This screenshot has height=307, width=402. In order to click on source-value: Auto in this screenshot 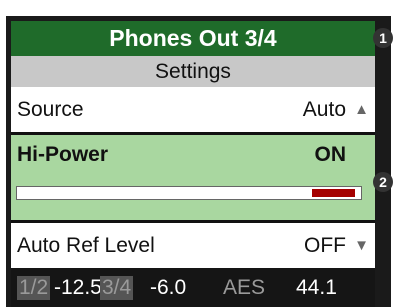, I will do `click(324, 109)`.